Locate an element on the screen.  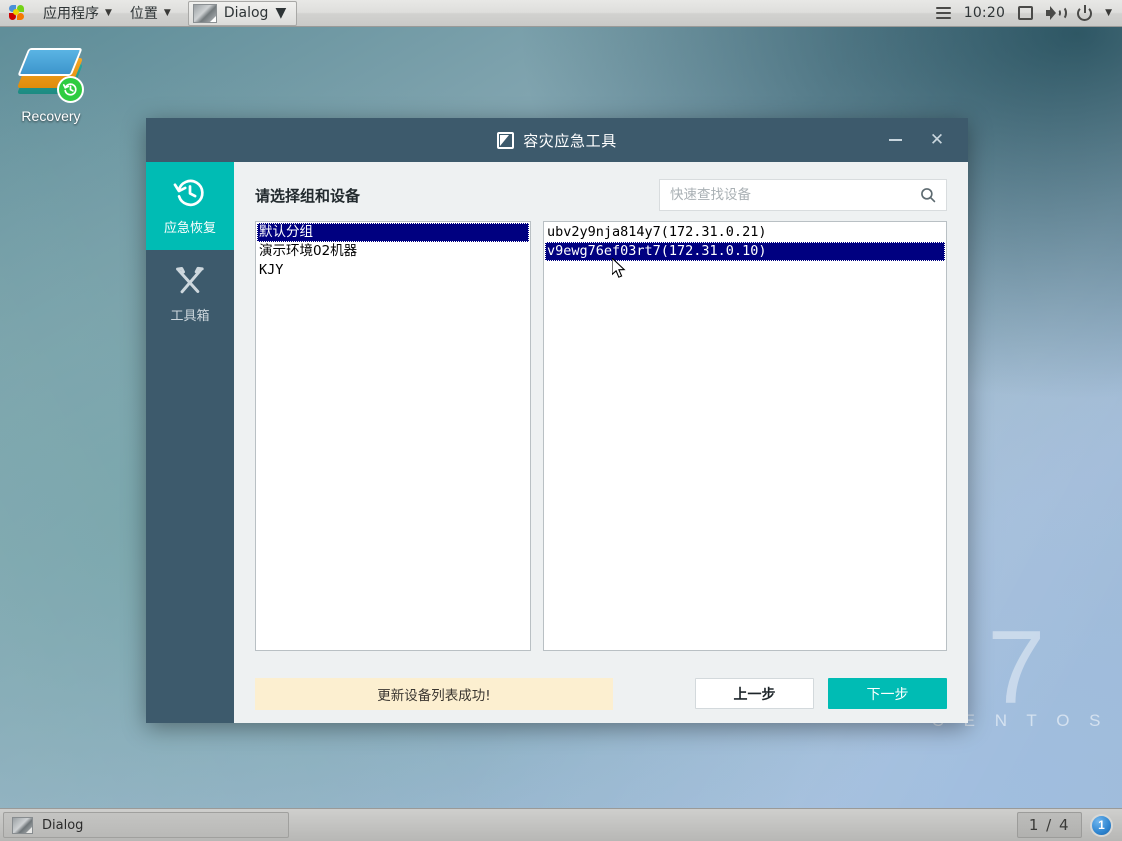
dialog-sidebar: 应急恢复 工具箱 is located at coordinates (190, 442).